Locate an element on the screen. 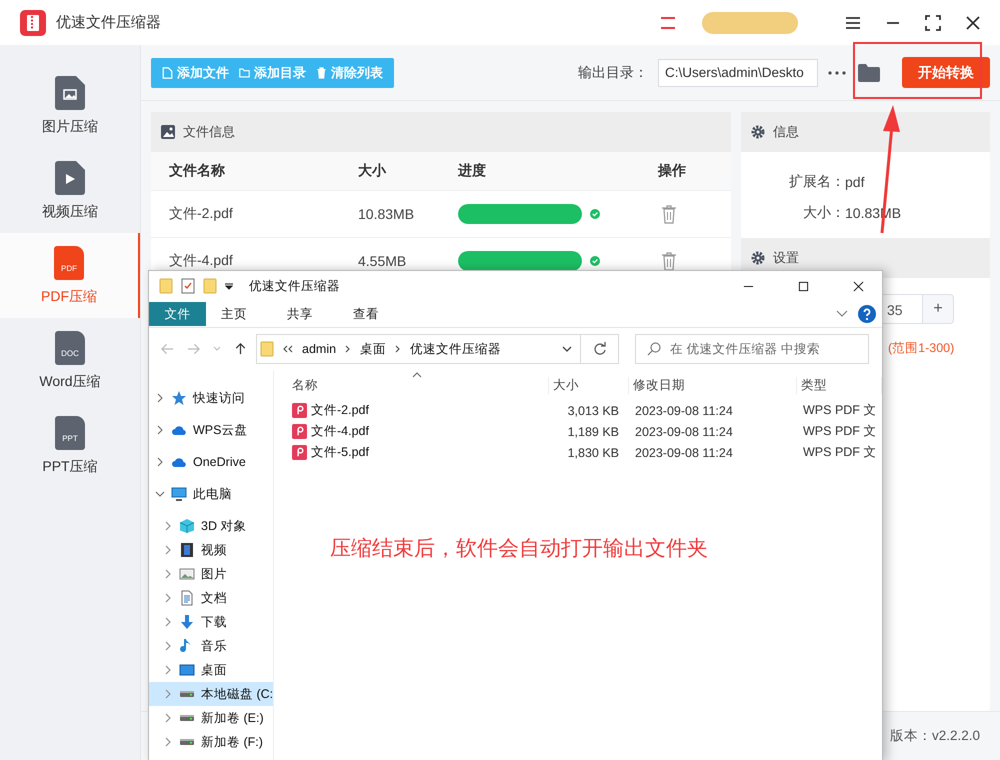 The width and height of the screenshot is (1000, 760). image-icon is located at coordinates (168, 132).